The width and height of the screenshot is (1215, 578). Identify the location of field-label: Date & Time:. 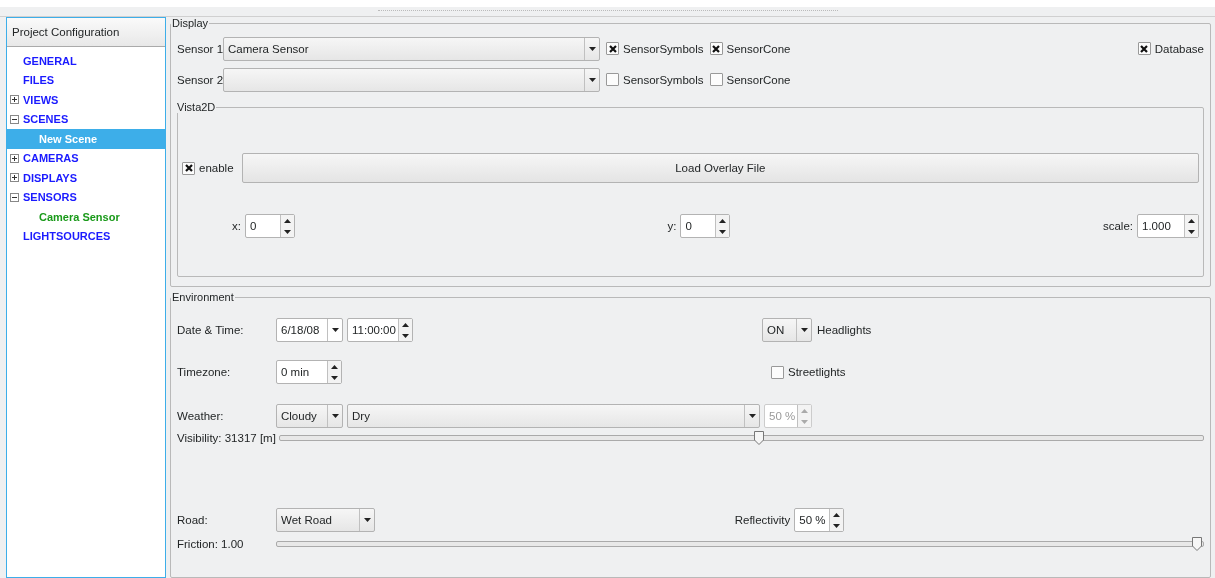
(211, 330).